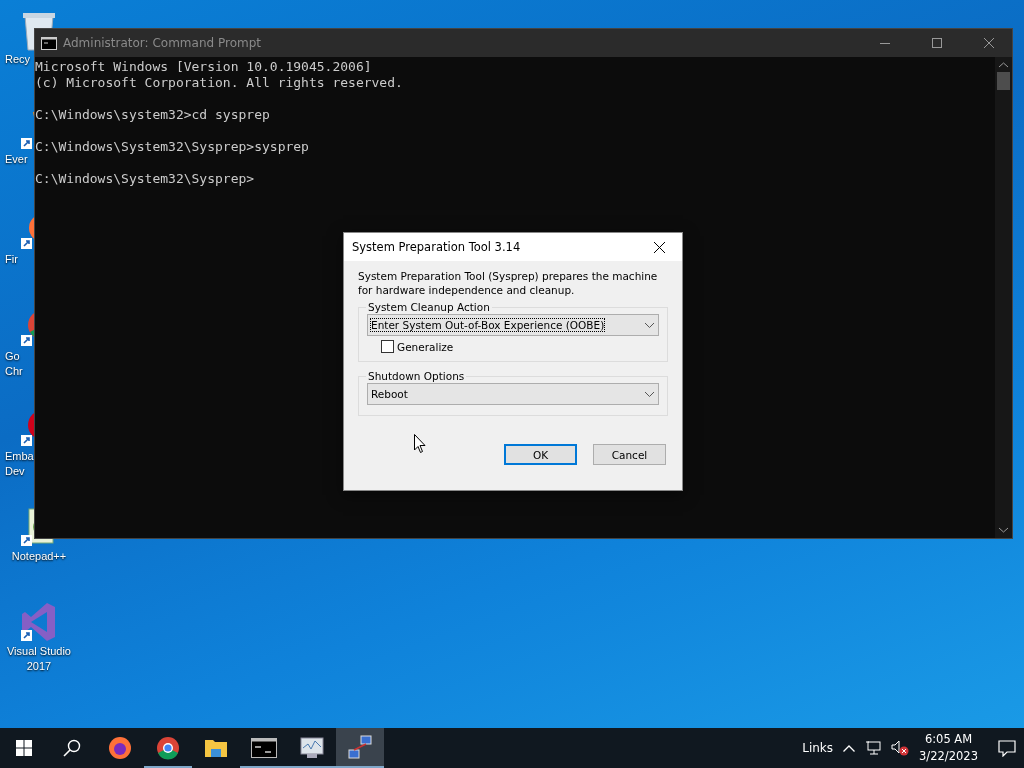  I want to click on dialog-description: System Preparation Tool (Sysprep) prepares the machine for hardware independence and cleanup., so click(508, 283).